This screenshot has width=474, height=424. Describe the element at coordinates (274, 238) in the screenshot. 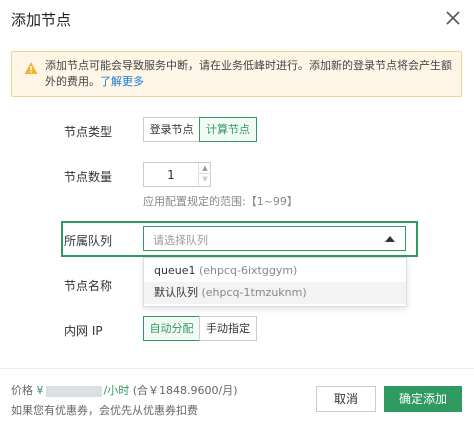

I see `queue-select: 请选择队列` at that location.